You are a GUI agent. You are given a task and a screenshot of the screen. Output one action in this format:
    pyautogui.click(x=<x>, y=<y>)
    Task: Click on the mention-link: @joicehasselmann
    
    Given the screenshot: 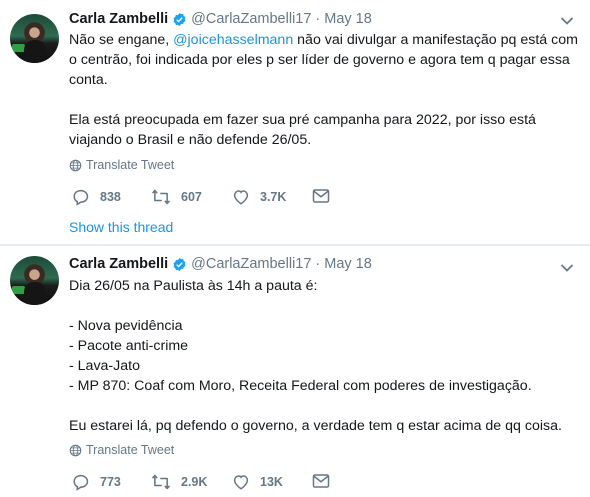 What is the action you would take?
    pyautogui.click(x=233, y=40)
    